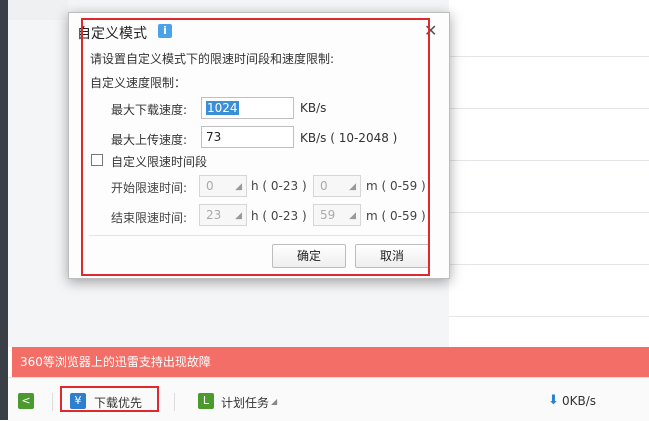 Image resolution: width=649 pixels, height=421 pixels. What do you see at coordinates (38, 10) in the screenshot?
I see `background-header` at bounding box center [38, 10].